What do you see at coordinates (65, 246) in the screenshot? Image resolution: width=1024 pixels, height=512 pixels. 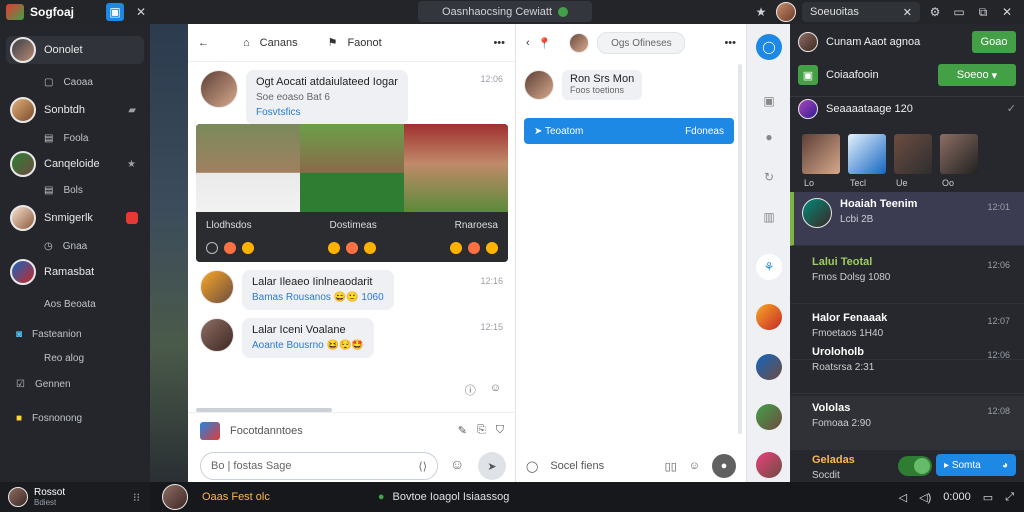 I see `sidebar-sub-4: ◷ Gnaa` at bounding box center [65, 246].